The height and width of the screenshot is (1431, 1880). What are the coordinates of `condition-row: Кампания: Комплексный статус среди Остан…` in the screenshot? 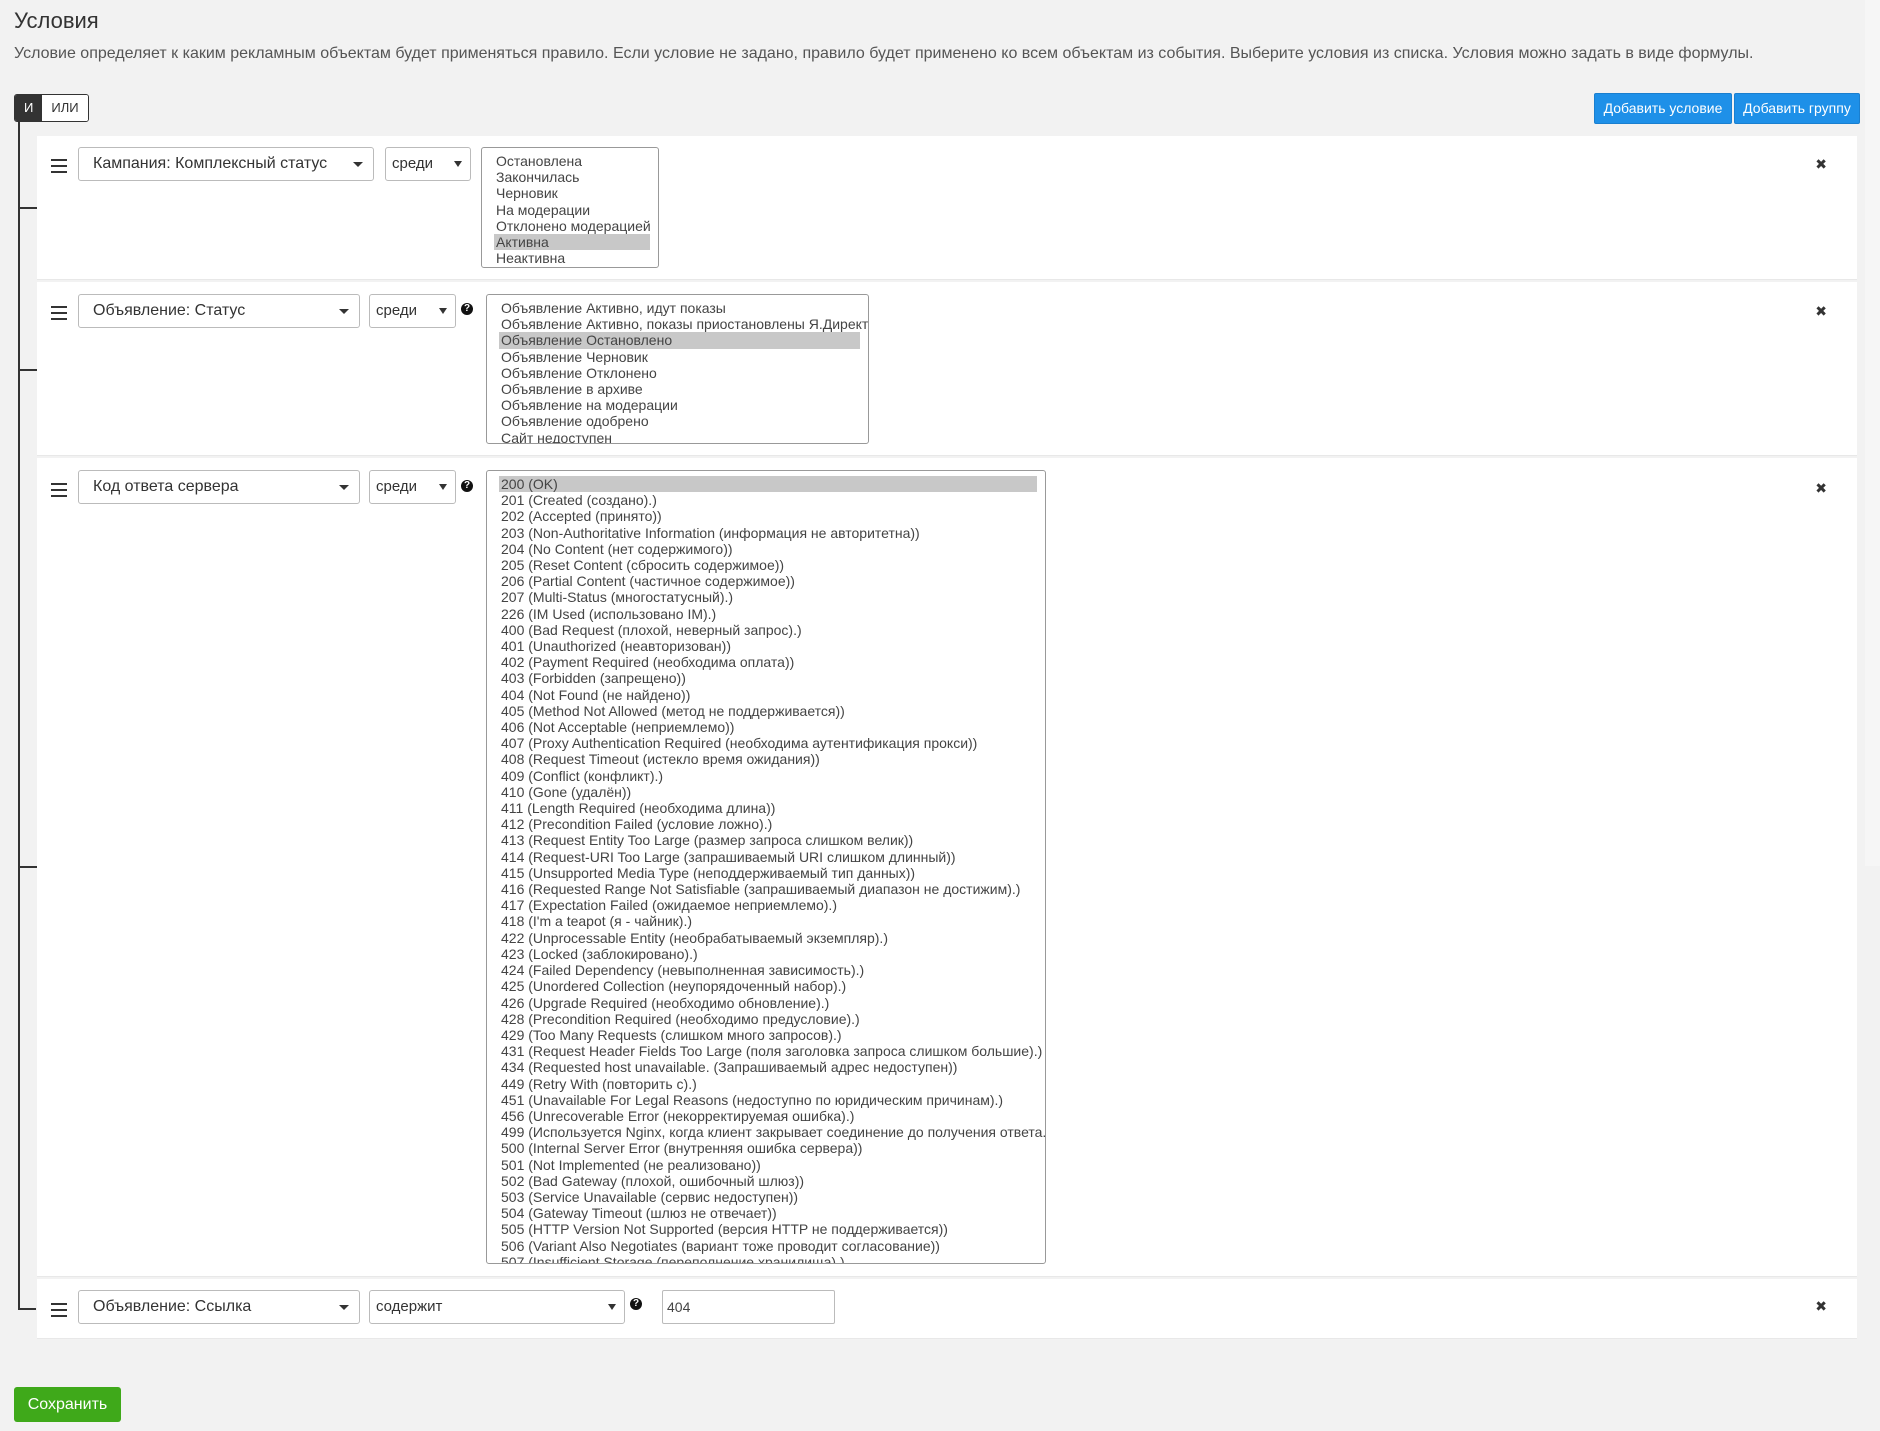 It's located at (947, 208).